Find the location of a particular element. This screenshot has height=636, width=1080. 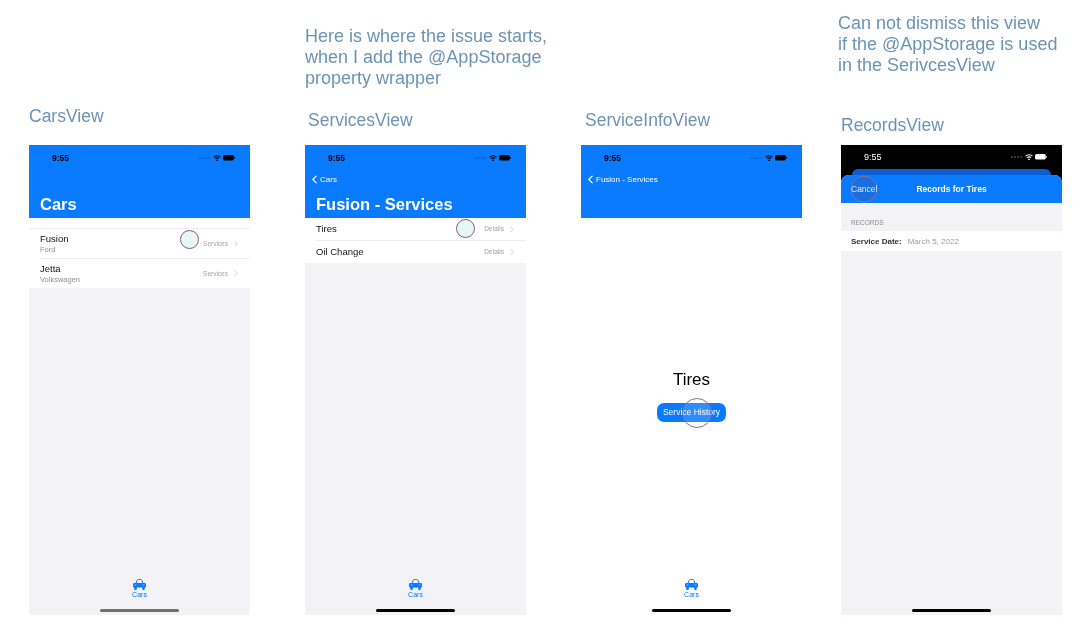

field-value: March 5, 2022 is located at coordinates (933, 241).